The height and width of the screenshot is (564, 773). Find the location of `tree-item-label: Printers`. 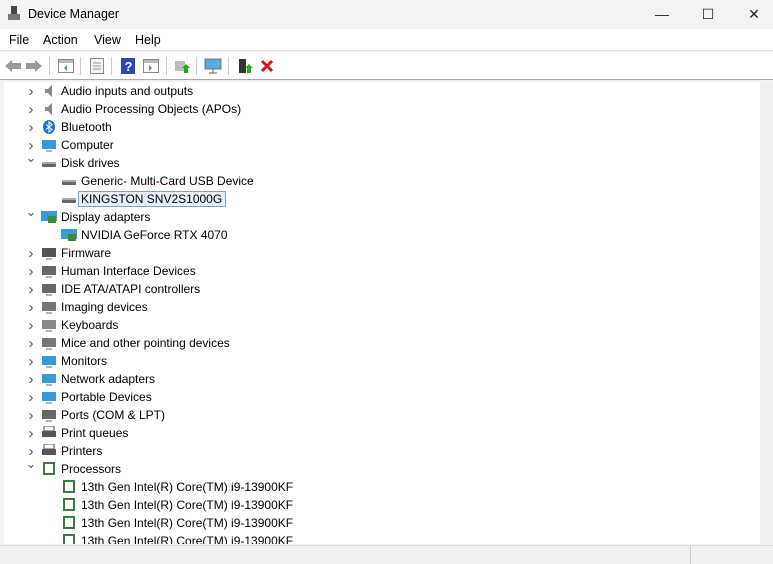

tree-item-label: Printers is located at coordinates (82, 451).